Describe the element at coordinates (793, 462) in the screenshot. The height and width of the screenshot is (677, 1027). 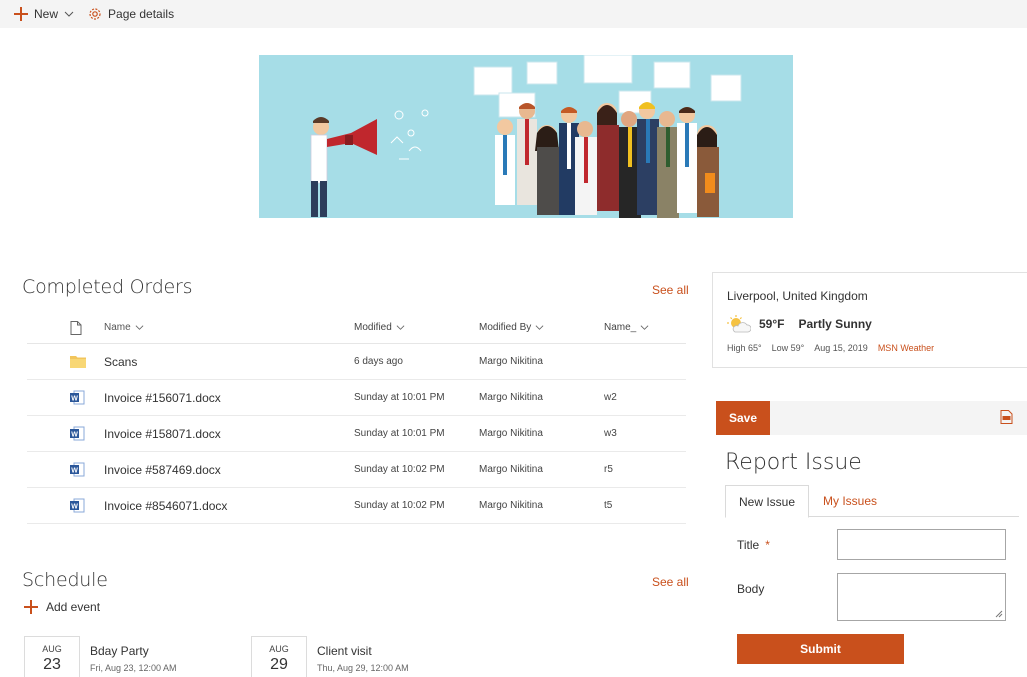
I see `report-issue-title: Report Issue` at that location.